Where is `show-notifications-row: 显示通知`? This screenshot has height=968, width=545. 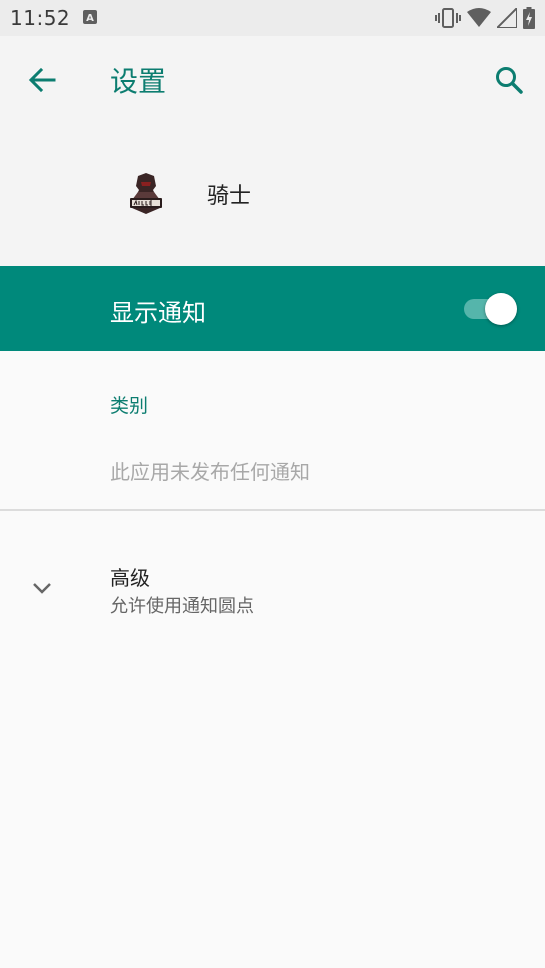 show-notifications-row: 显示通知 is located at coordinates (272, 308).